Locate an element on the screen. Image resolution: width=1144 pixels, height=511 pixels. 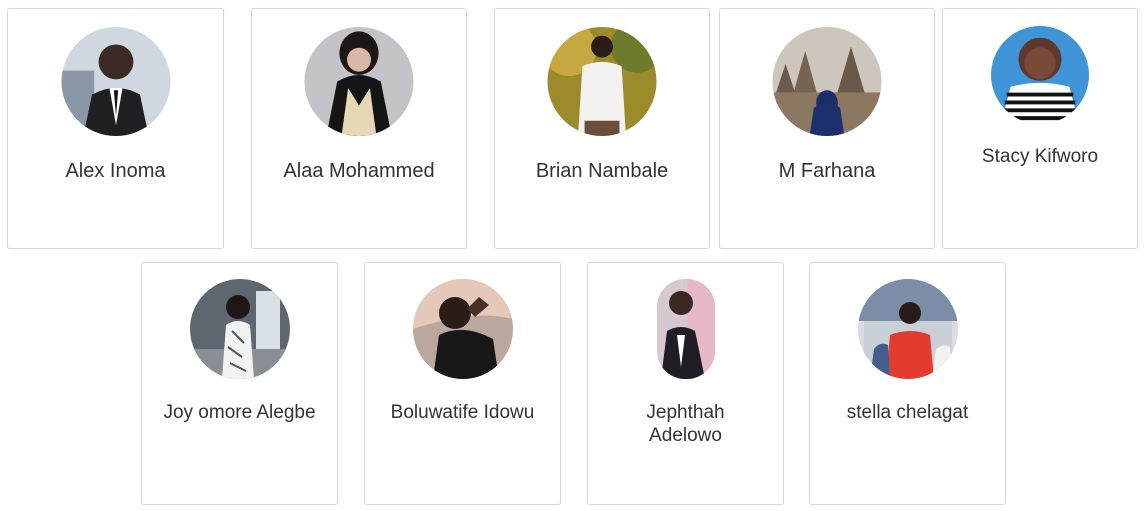
member-name: Brian Nambale is located at coordinates (602, 171).